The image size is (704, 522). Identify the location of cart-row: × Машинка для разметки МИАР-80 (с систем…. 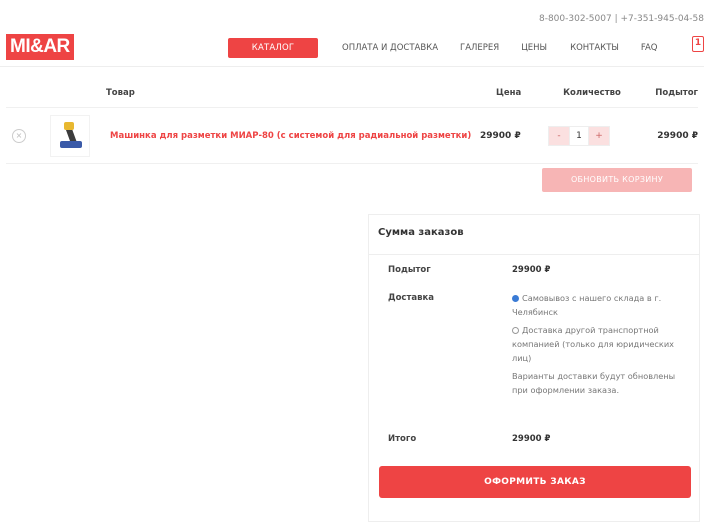
(352, 136).